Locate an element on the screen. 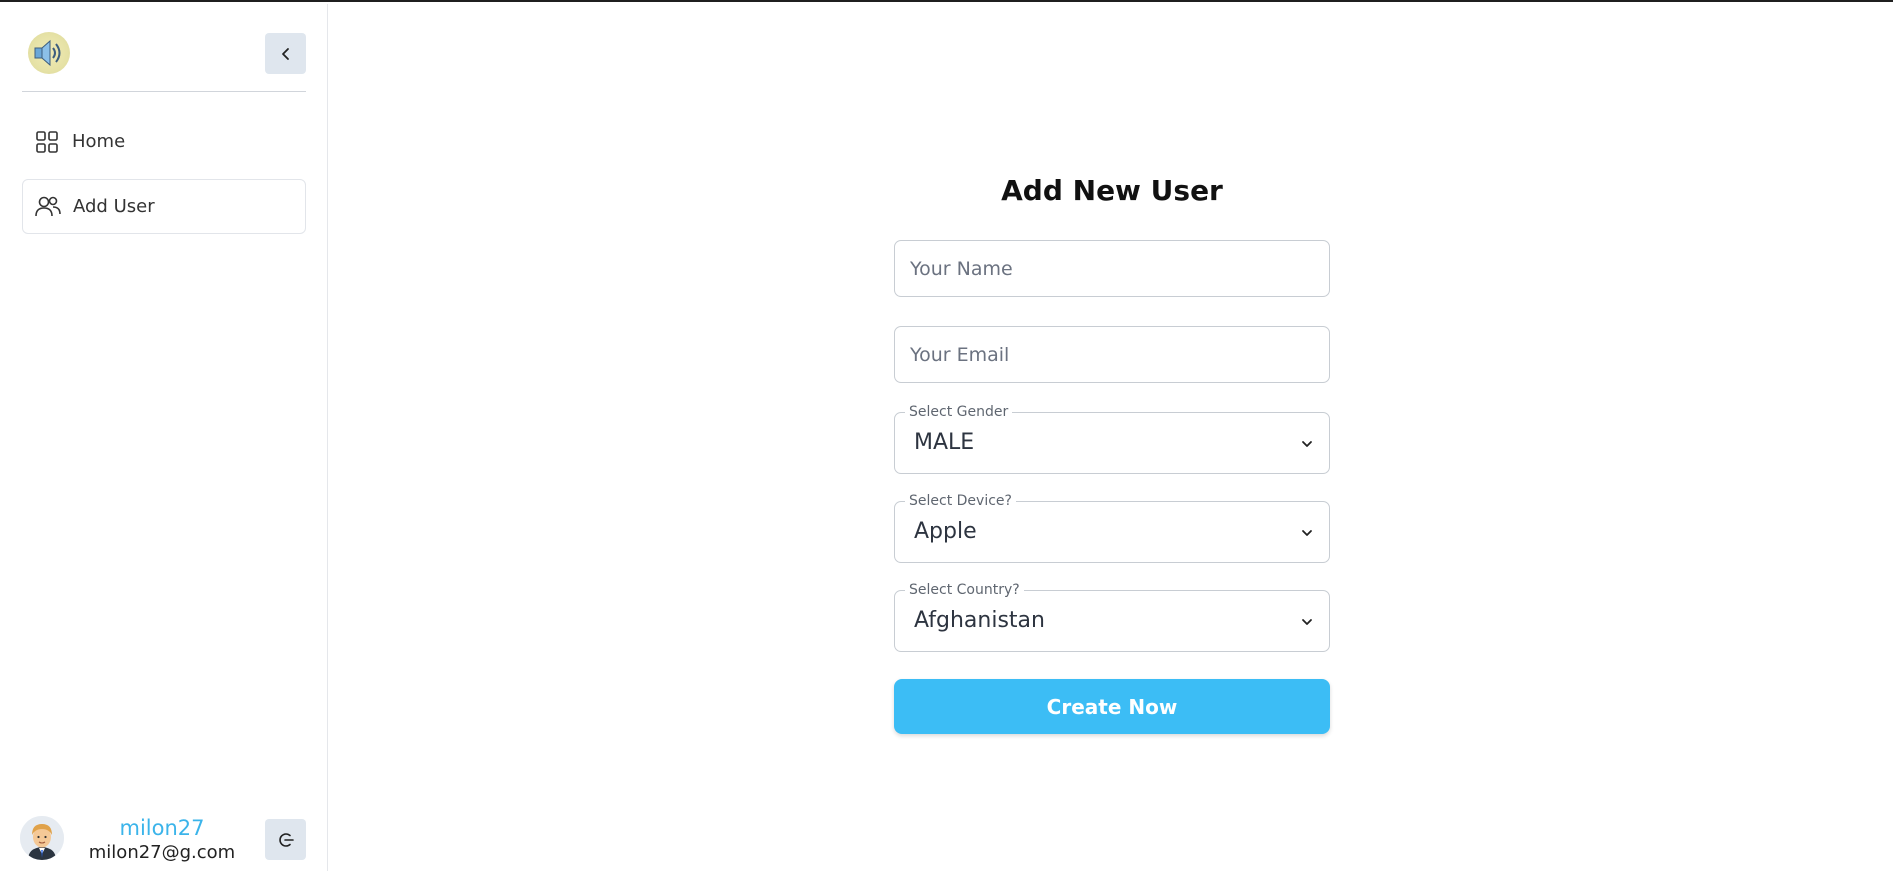  sidebar-item-label: Add User is located at coordinates (114, 206).